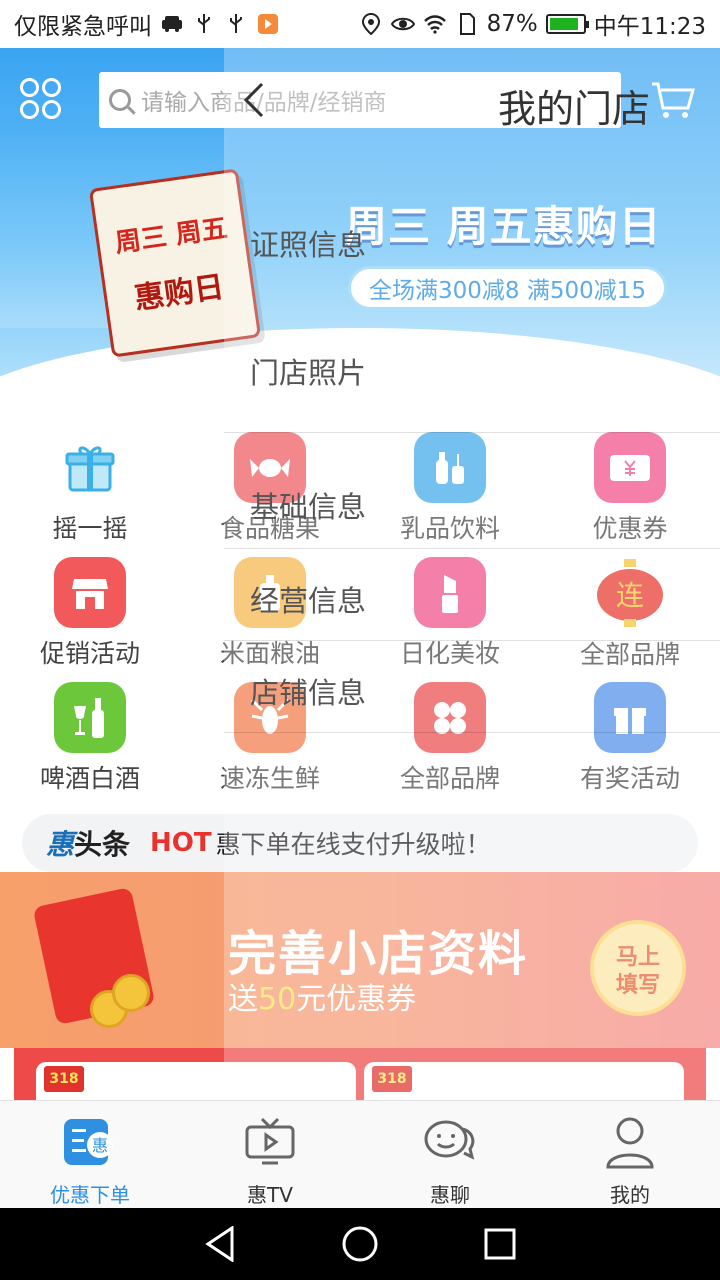 The image size is (720, 1280). I want to click on status-bar: 仅限紧急呼叫 87% 中午11:23, so click(360, 24).